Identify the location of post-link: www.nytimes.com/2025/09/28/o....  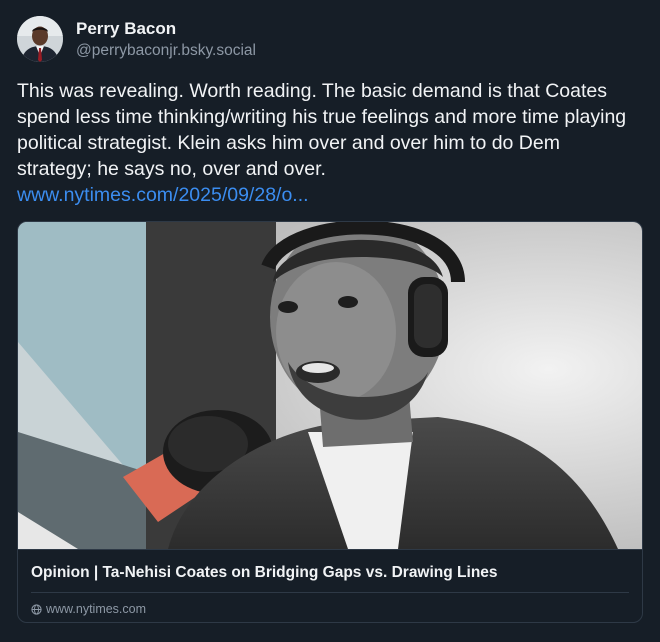
(328, 195).